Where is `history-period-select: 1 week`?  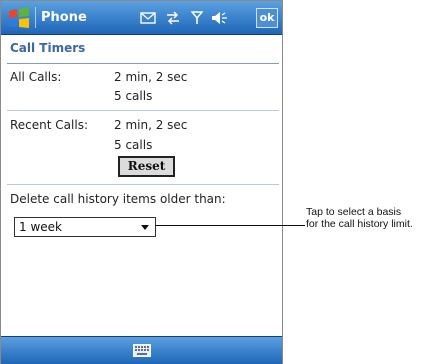
history-period-select: 1 week is located at coordinates (85, 227).